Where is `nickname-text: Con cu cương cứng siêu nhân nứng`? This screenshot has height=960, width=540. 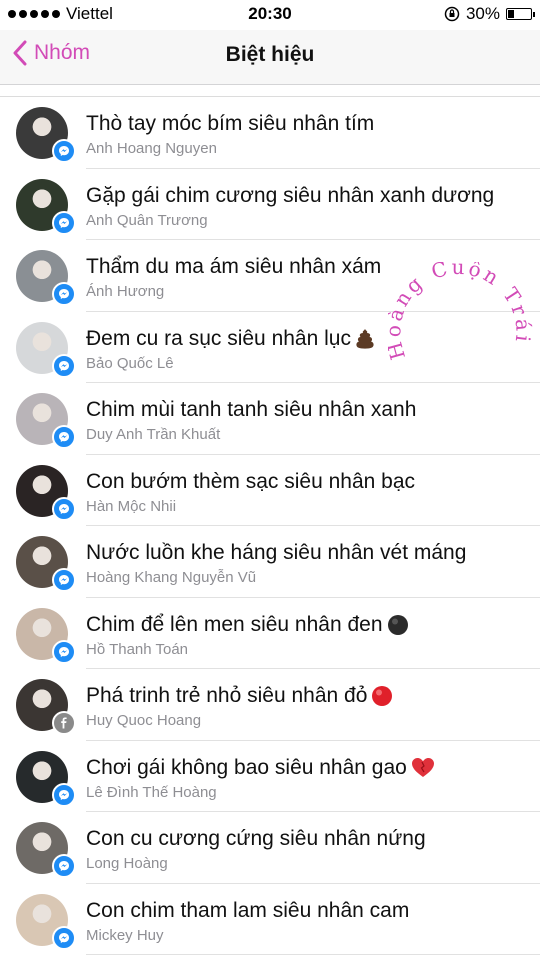
nickname-text: Con cu cương cứng siêu nhân nứng is located at coordinates (256, 839).